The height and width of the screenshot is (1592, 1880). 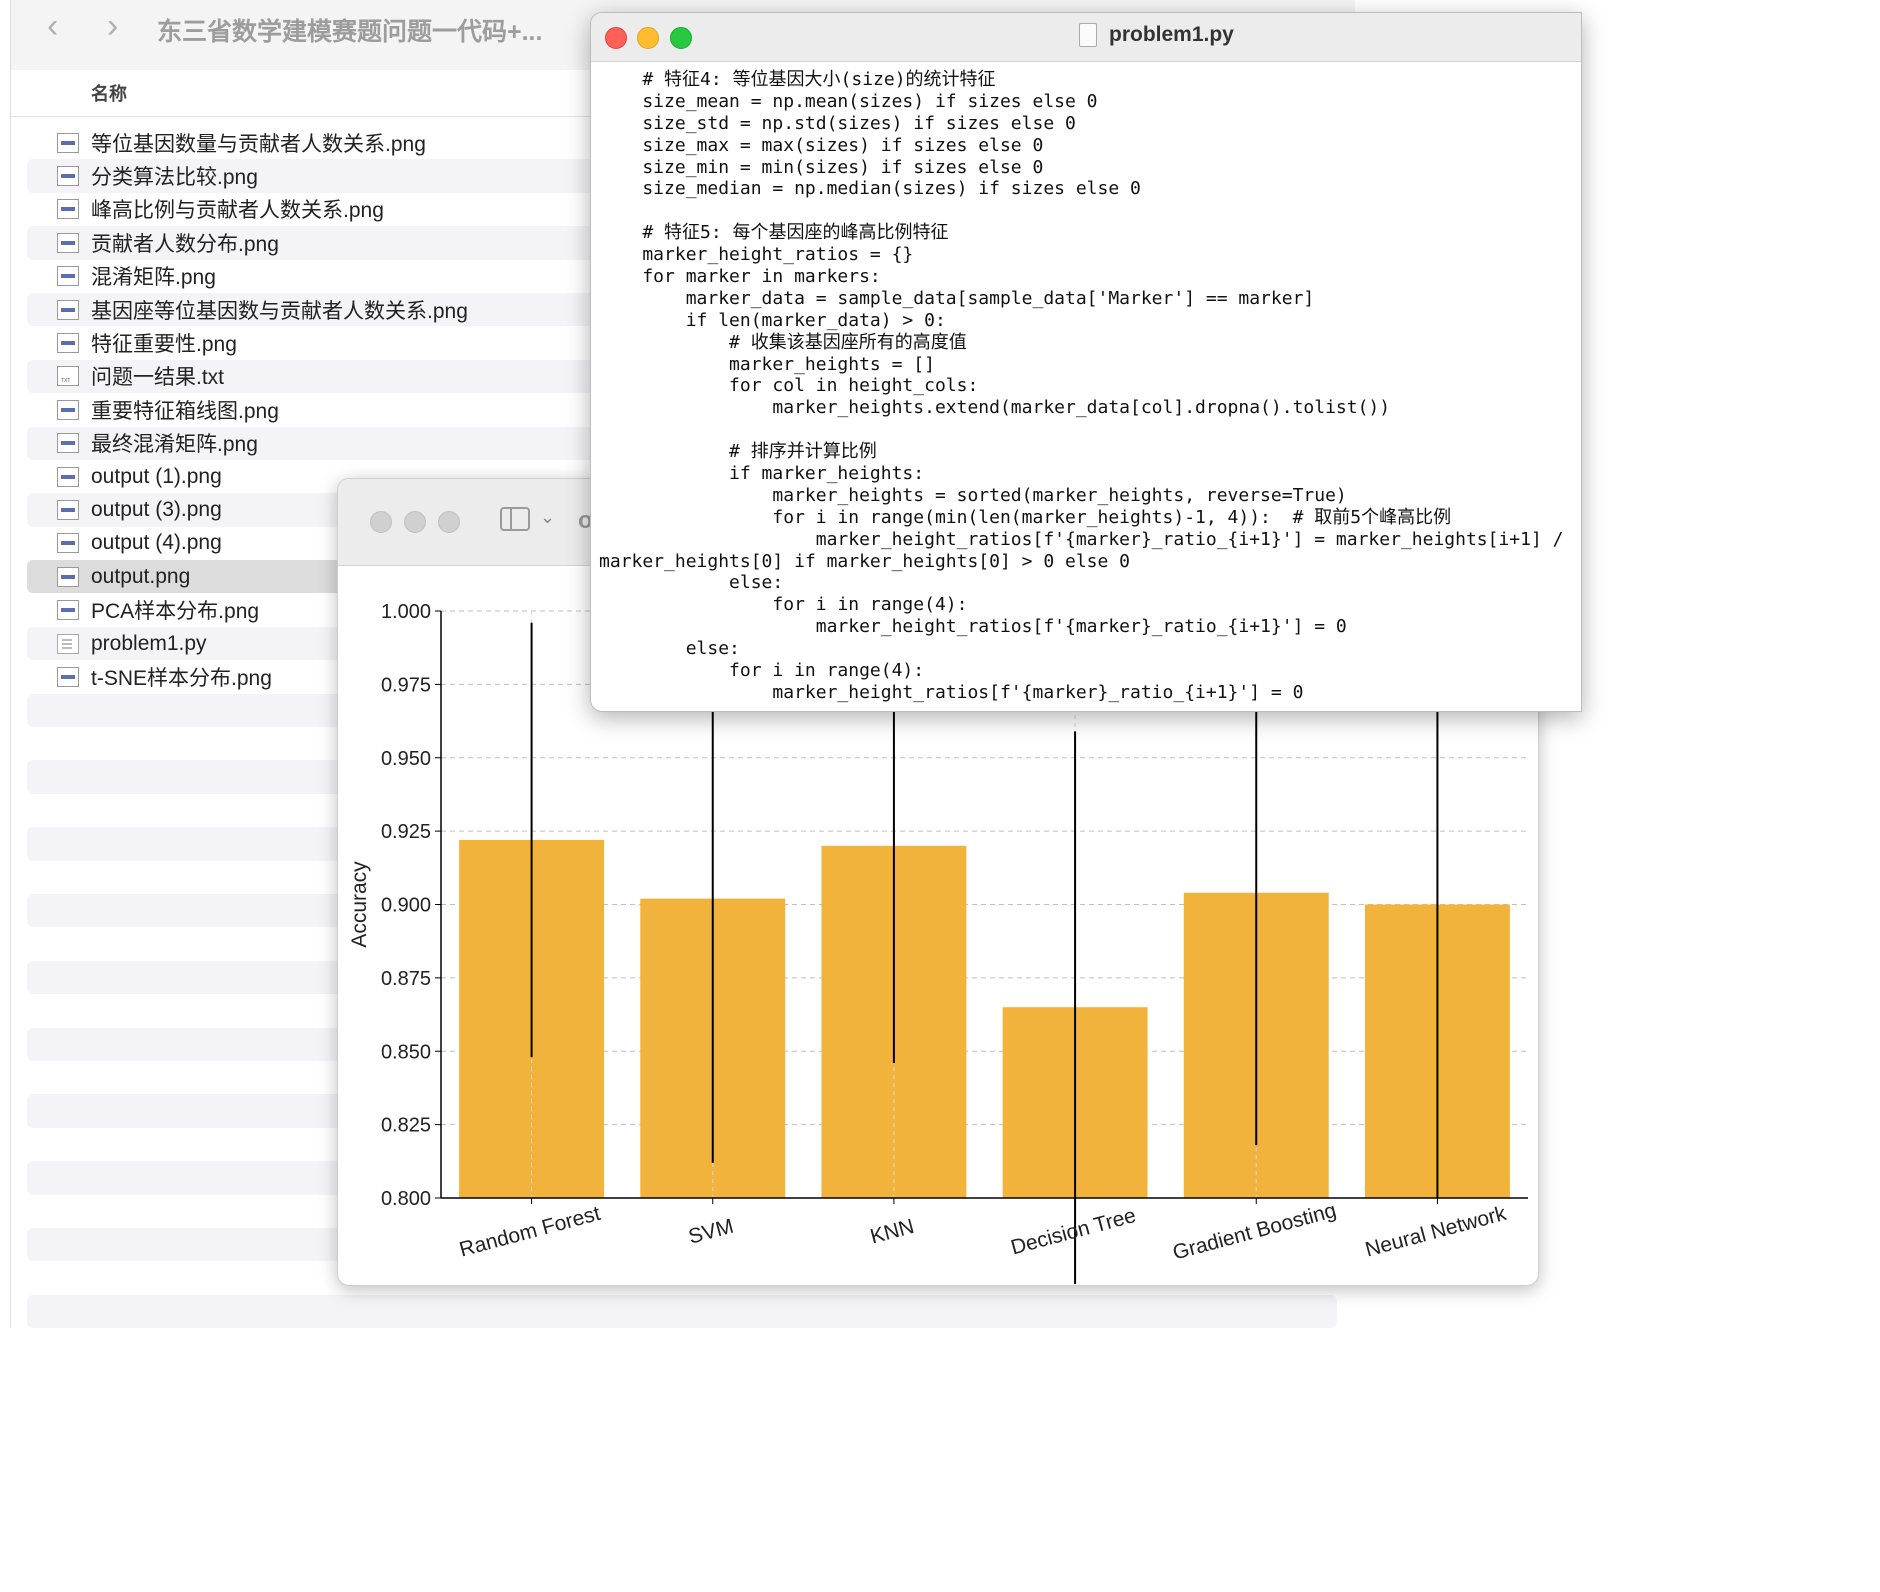 I want to click on x-tick-label: Random Forest, so click(x=530, y=1232).